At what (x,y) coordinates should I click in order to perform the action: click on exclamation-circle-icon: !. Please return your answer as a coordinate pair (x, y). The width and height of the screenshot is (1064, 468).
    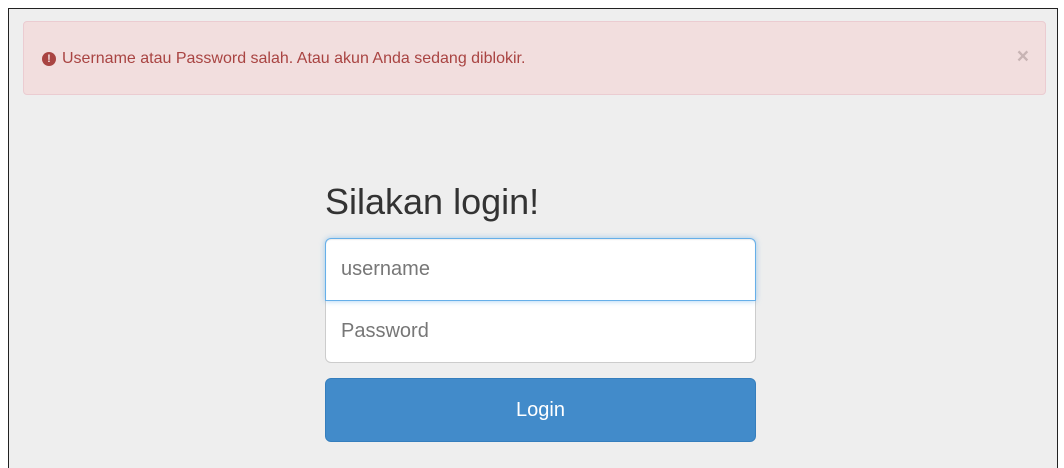
    Looking at the image, I should click on (49, 59).